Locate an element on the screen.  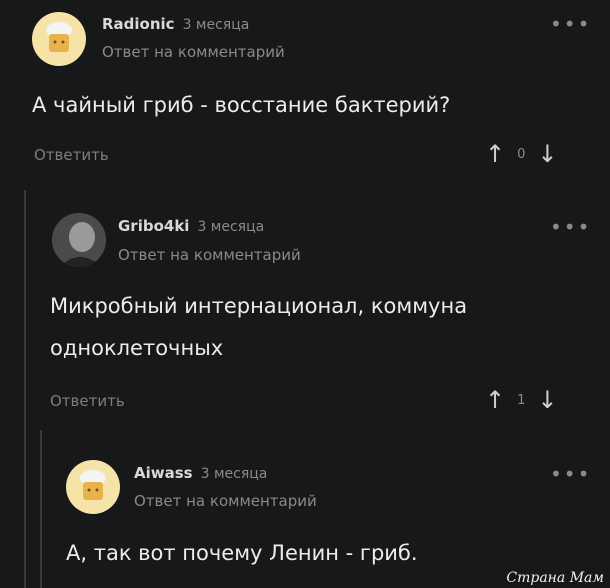
vote-controls: ↑ 1 ↓ is located at coordinates (521, 400).